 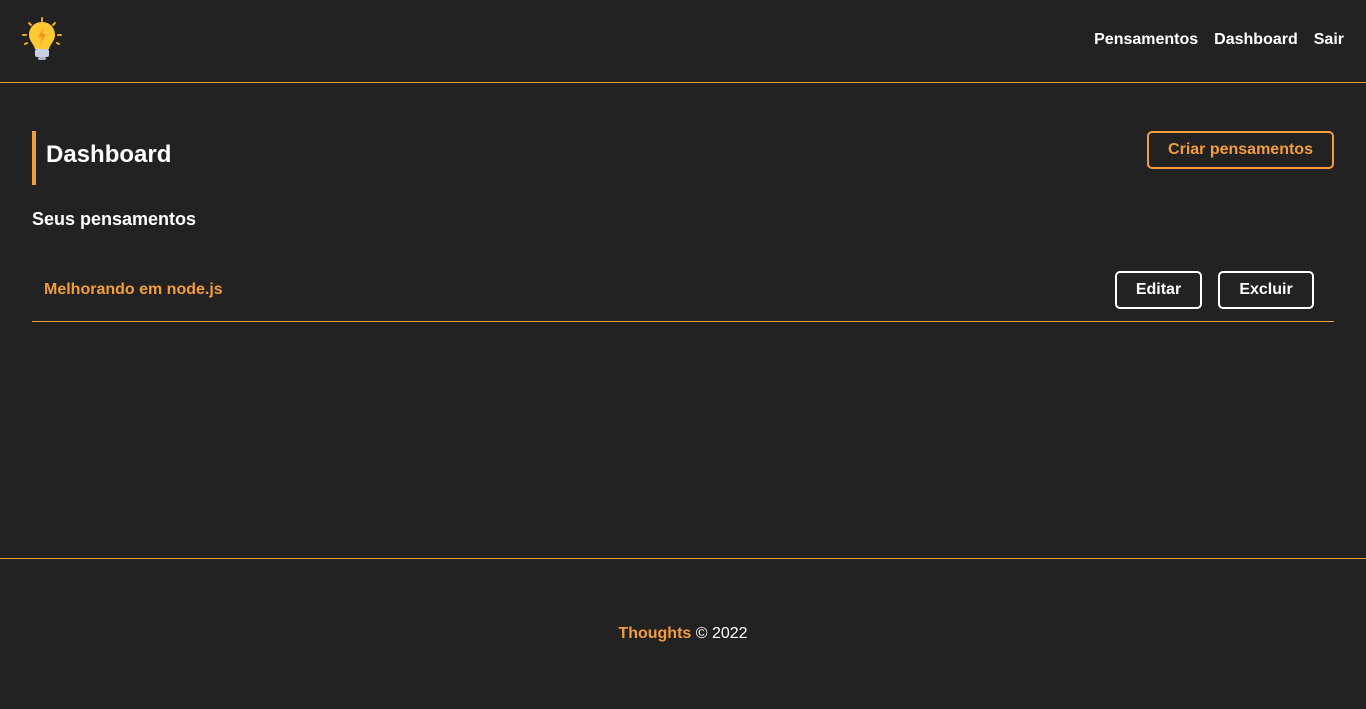 I want to click on delete-button: Excluir, so click(x=1266, y=290).